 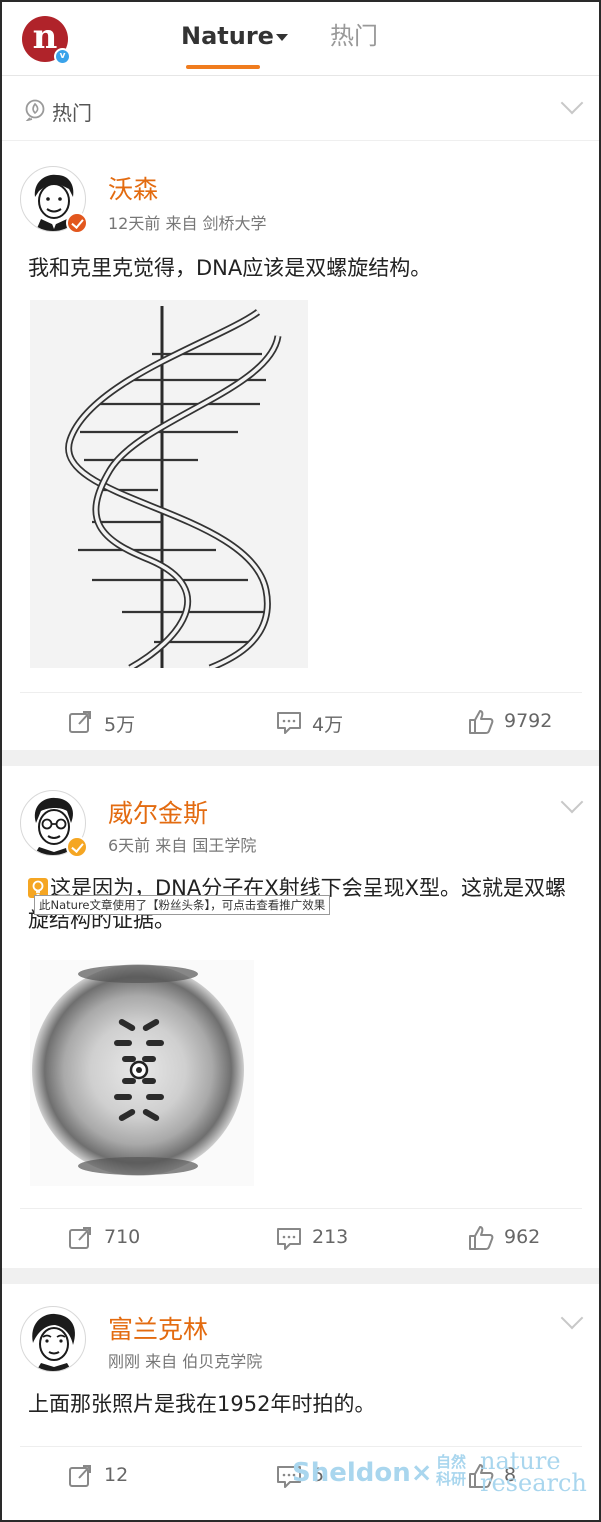 What do you see at coordinates (328, 725) in the screenshot?
I see `comment-count: 4万` at bounding box center [328, 725].